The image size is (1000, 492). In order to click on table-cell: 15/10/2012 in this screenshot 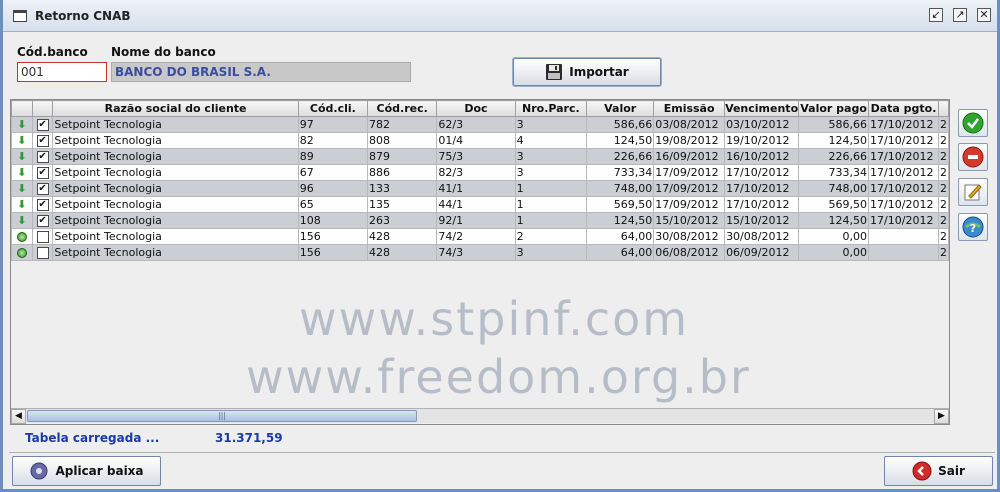, I will do `click(689, 220)`.